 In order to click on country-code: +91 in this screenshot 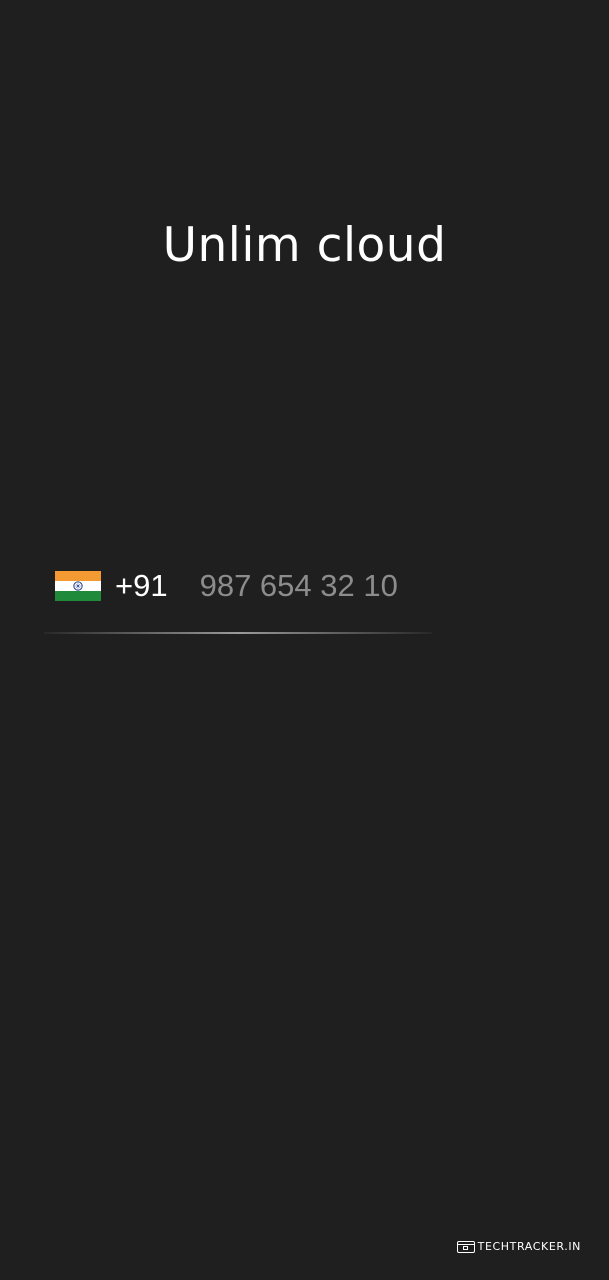, I will do `click(141, 586)`.